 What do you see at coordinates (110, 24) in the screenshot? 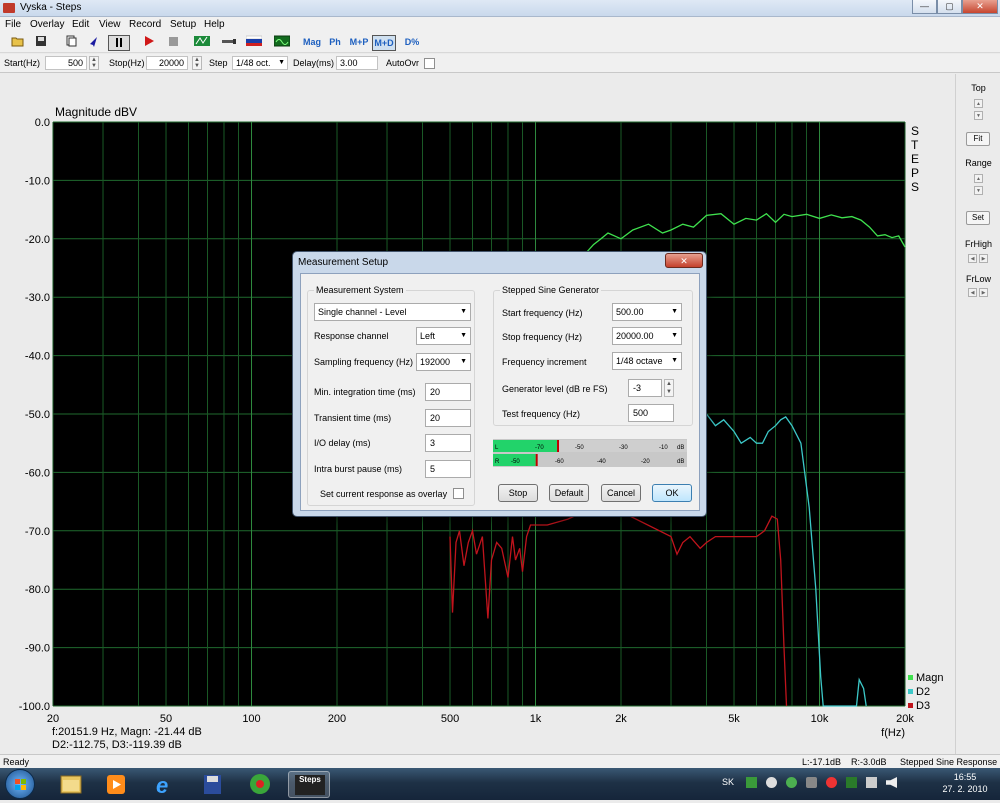
I see `menu-view: View` at bounding box center [110, 24].